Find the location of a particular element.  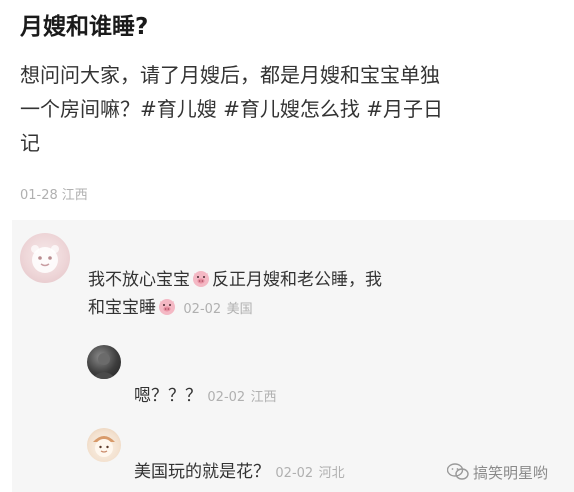

post-date: 01-28 is located at coordinates (39, 195).